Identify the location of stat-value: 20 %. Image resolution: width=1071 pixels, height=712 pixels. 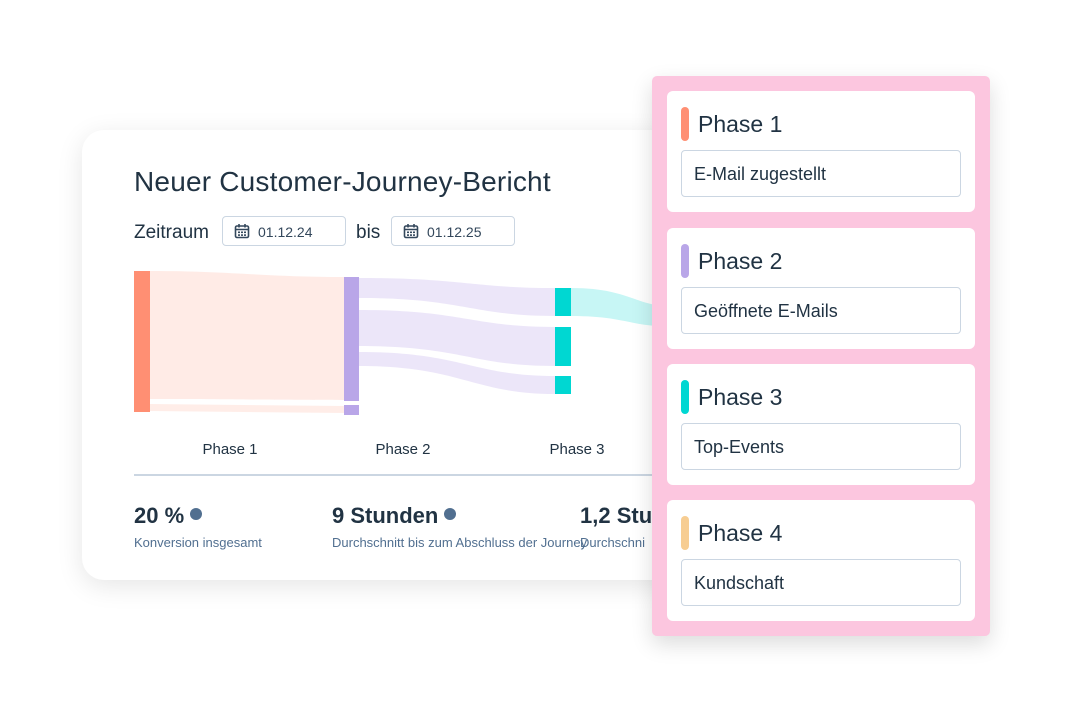
(159, 515).